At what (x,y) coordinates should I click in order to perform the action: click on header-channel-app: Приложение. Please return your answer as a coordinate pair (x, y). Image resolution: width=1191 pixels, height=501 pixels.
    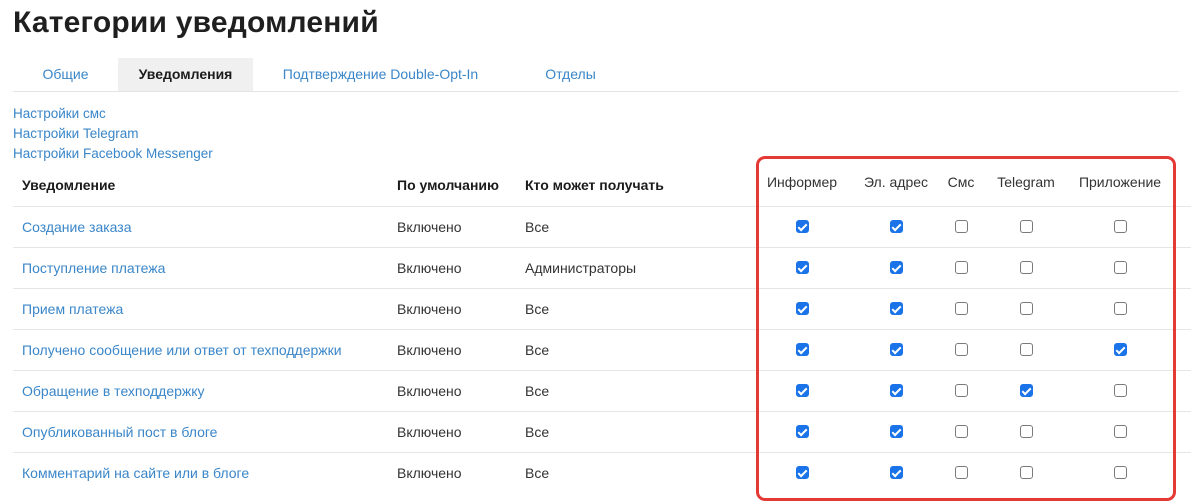
    Looking at the image, I should click on (1120, 182).